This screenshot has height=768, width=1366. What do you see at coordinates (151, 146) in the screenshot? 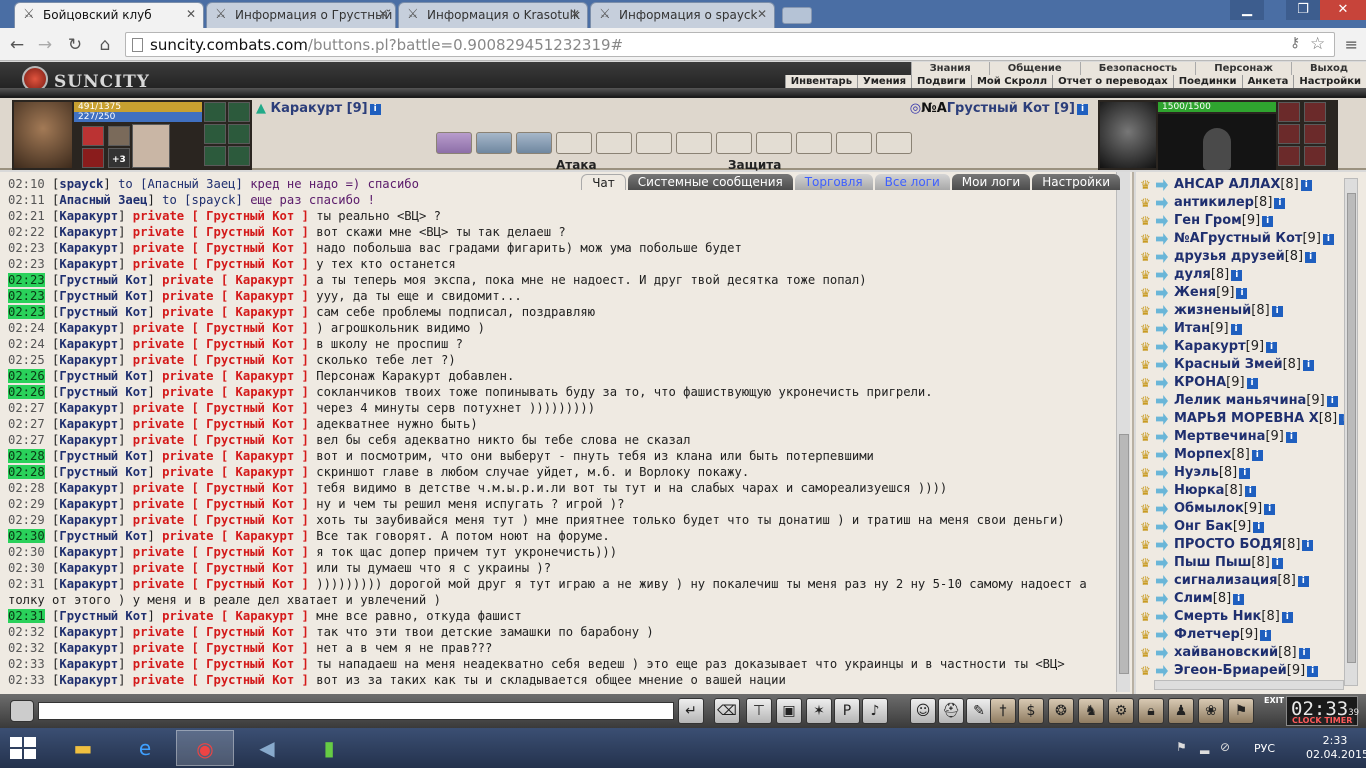
I see `pet-icon` at bounding box center [151, 146].